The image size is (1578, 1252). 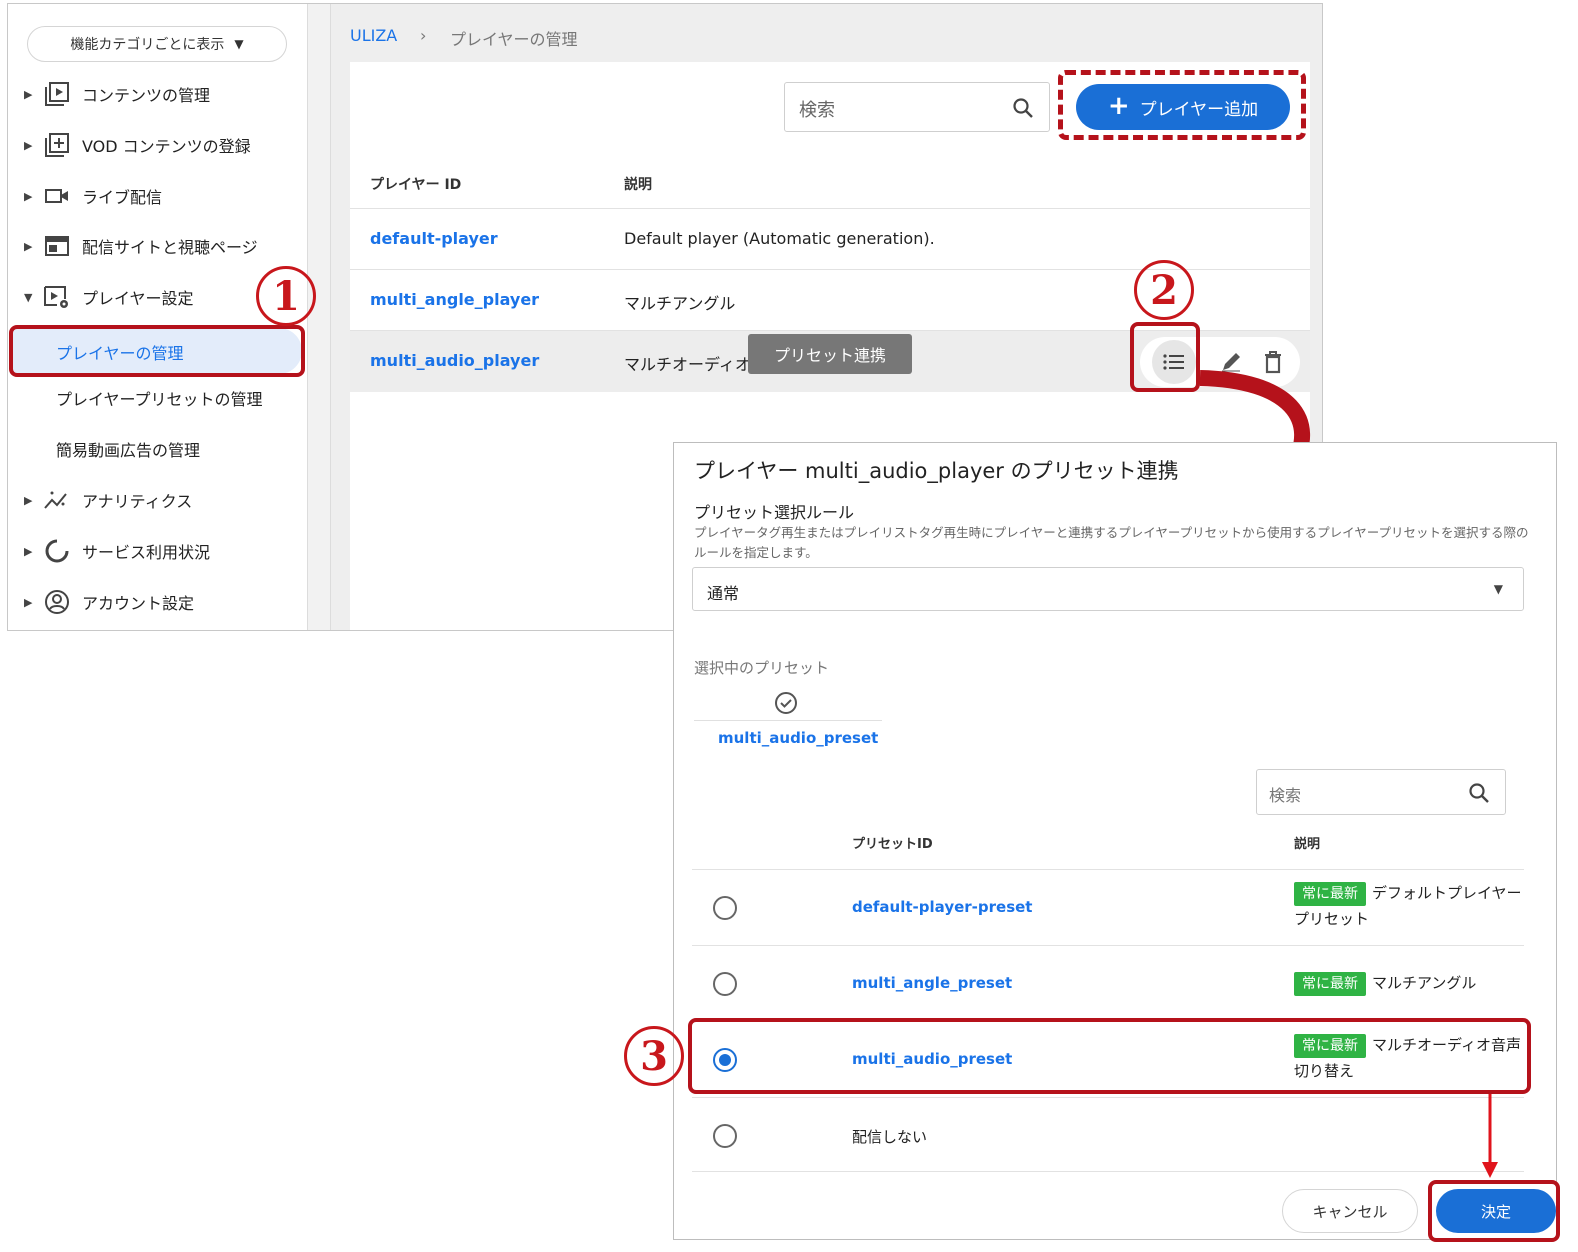 I want to click on sidebar-item-label: アカウント設定, so click(x=138, y=603).